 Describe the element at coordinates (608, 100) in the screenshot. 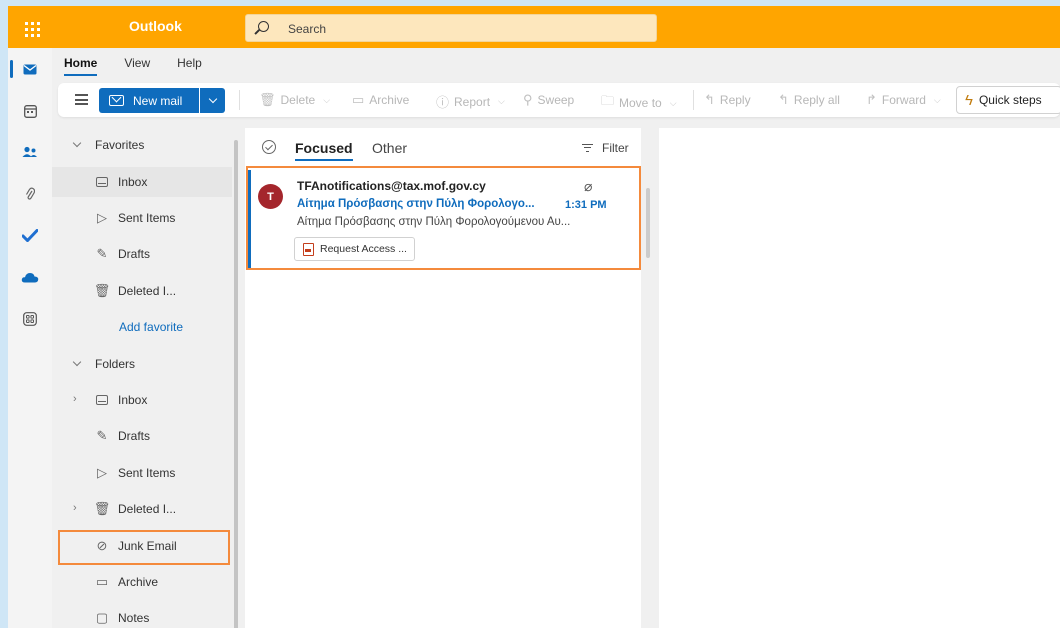

I see `folder-move-icon: 🗀` at that location.